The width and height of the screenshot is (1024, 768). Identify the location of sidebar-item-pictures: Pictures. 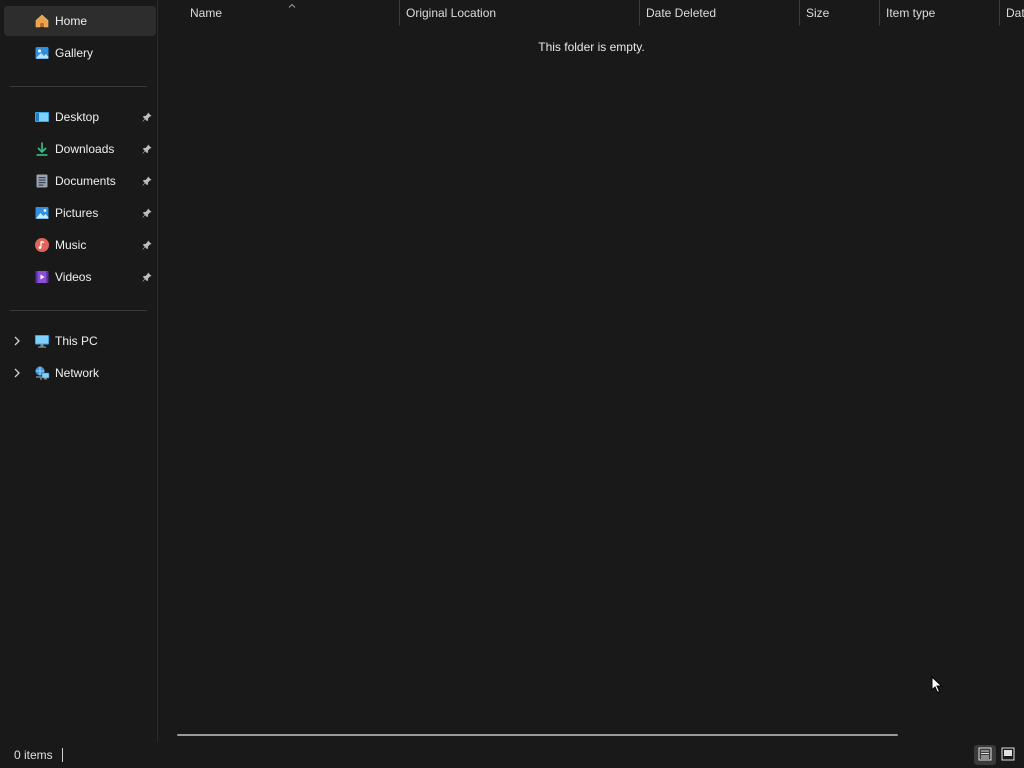
(80, 213).